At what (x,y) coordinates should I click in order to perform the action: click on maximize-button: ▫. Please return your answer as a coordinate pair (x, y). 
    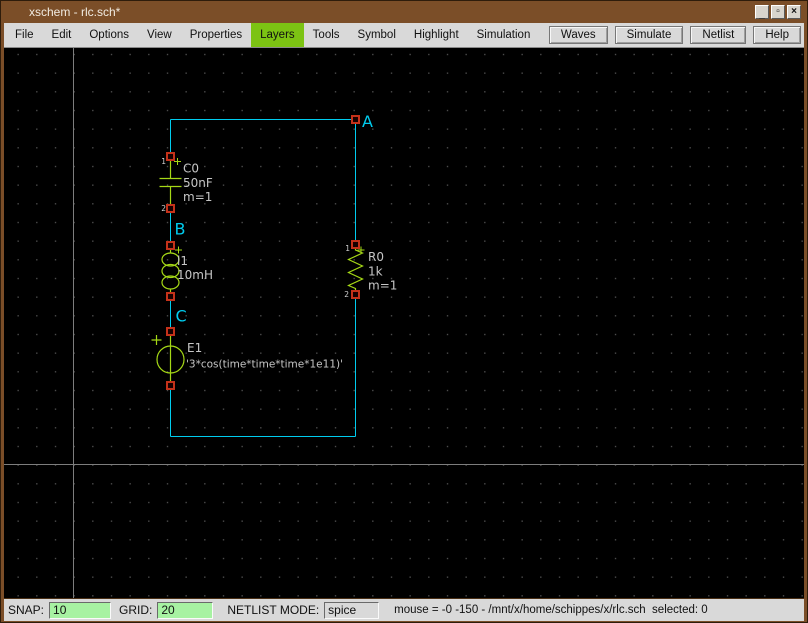
    Looking at the image, I should click on (778, 12).